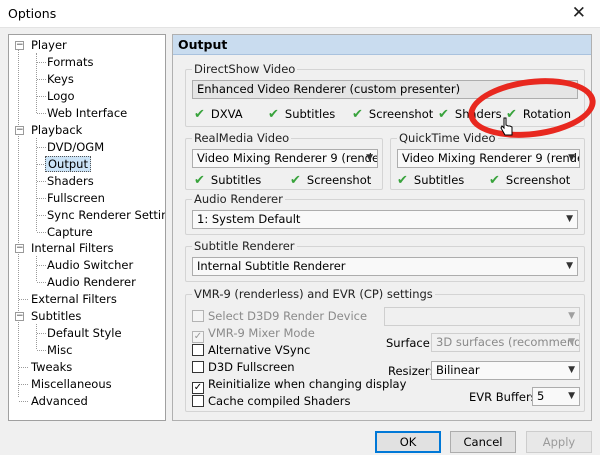  Describe the element at coordinates (431, 180) in the screenshot. I see `qt-subtitles-status: ✔ Subtitles` at that location.